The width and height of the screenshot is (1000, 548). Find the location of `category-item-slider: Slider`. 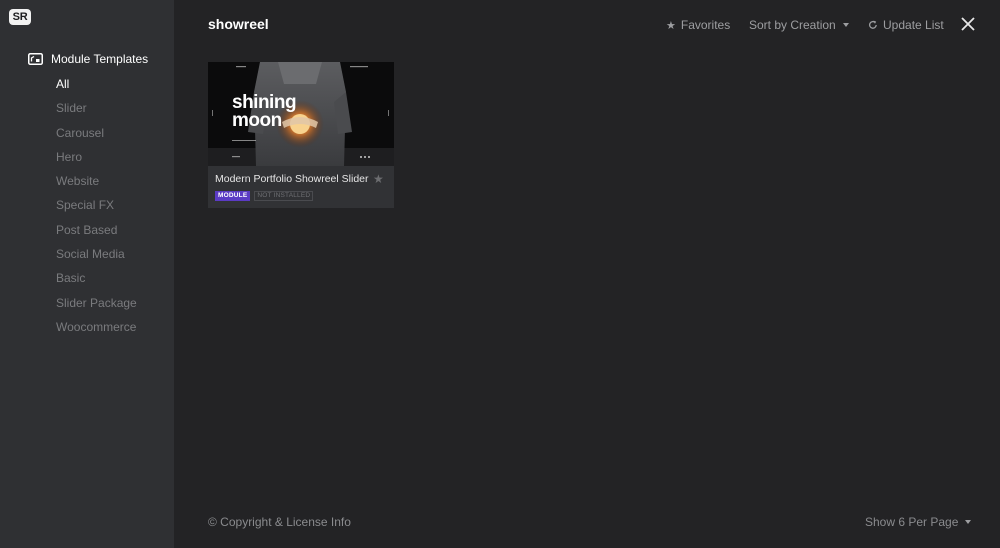

category-item-slider: Slider is located at coordinates (96, 112).